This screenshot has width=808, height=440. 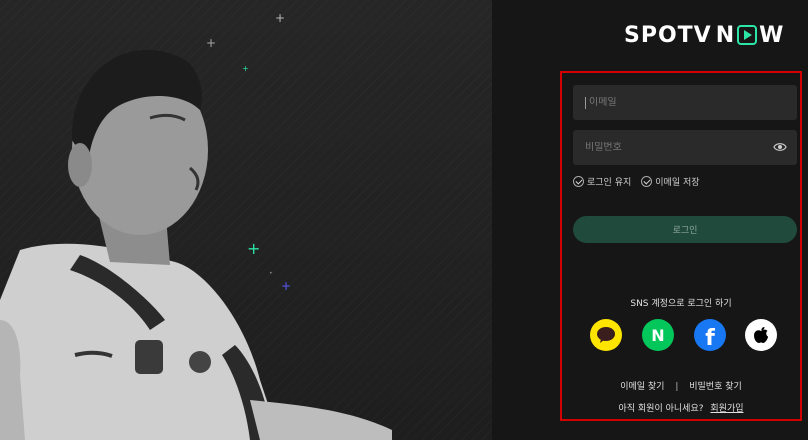 I want to click on signup-prompt: 아직 회원이 아니세요? 회원가입, so click(x=681, y=407).